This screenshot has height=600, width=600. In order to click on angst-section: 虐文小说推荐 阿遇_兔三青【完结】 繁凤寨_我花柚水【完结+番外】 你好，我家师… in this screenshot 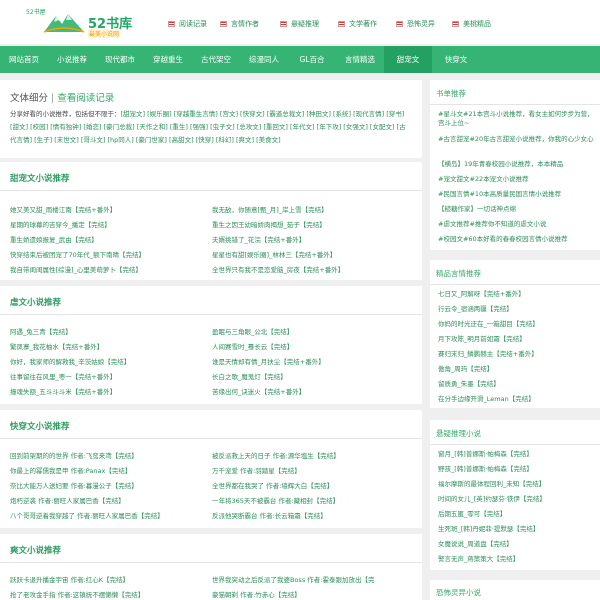, I will do `click(211, 345)`.